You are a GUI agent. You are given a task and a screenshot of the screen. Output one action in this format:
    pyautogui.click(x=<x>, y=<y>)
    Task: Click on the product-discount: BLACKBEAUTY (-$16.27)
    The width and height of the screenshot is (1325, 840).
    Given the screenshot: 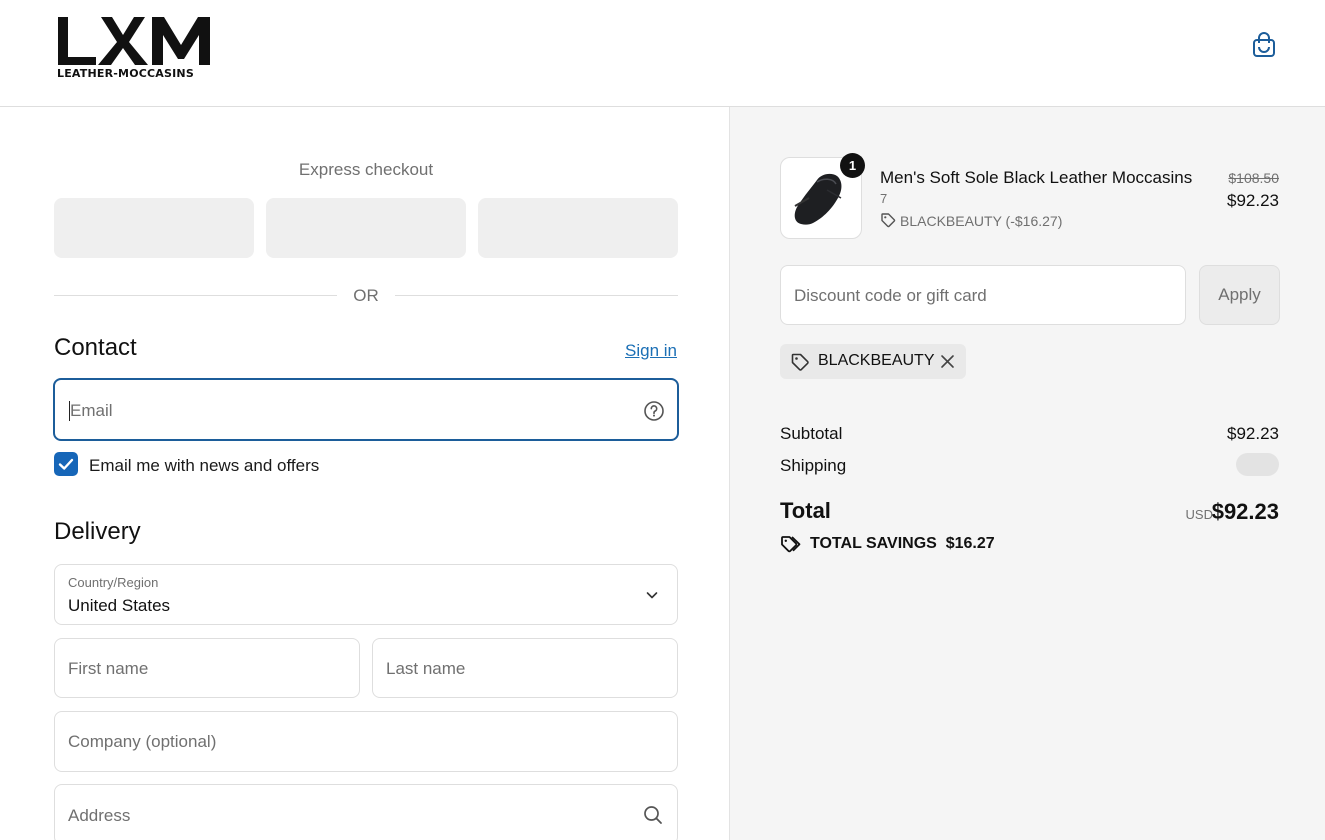 What is the action you would take?
    pyautogui.click(x=971, y=219)
    